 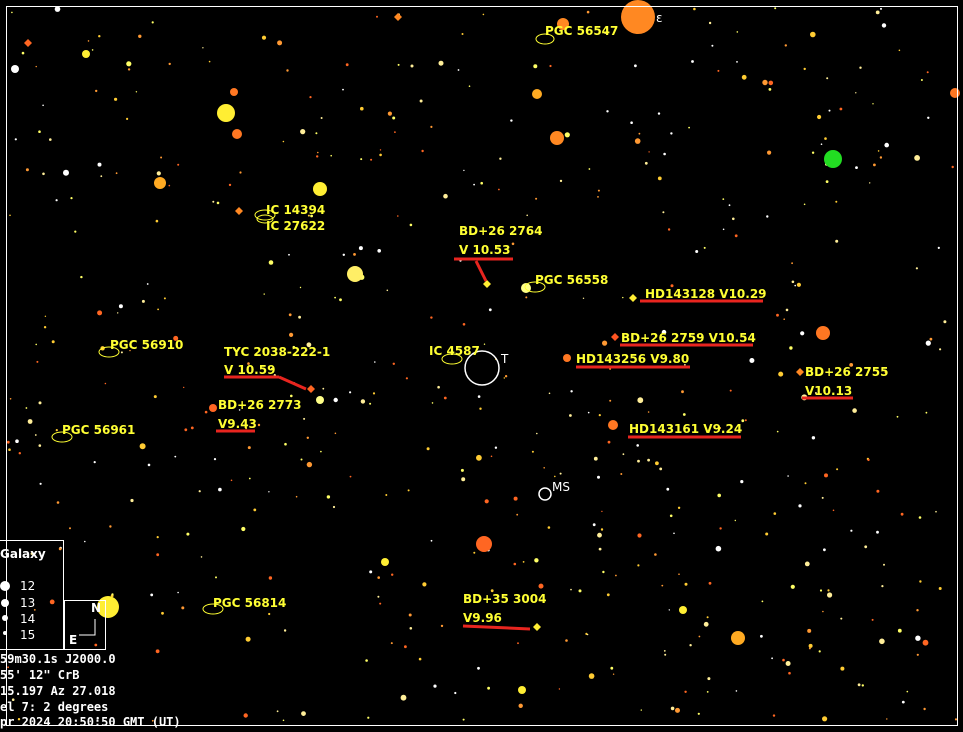 What do you see at coordinates (295, 210) in the screenshot?
I see `label-ic-14394: IC 14394` at bounding box center [295, 210].